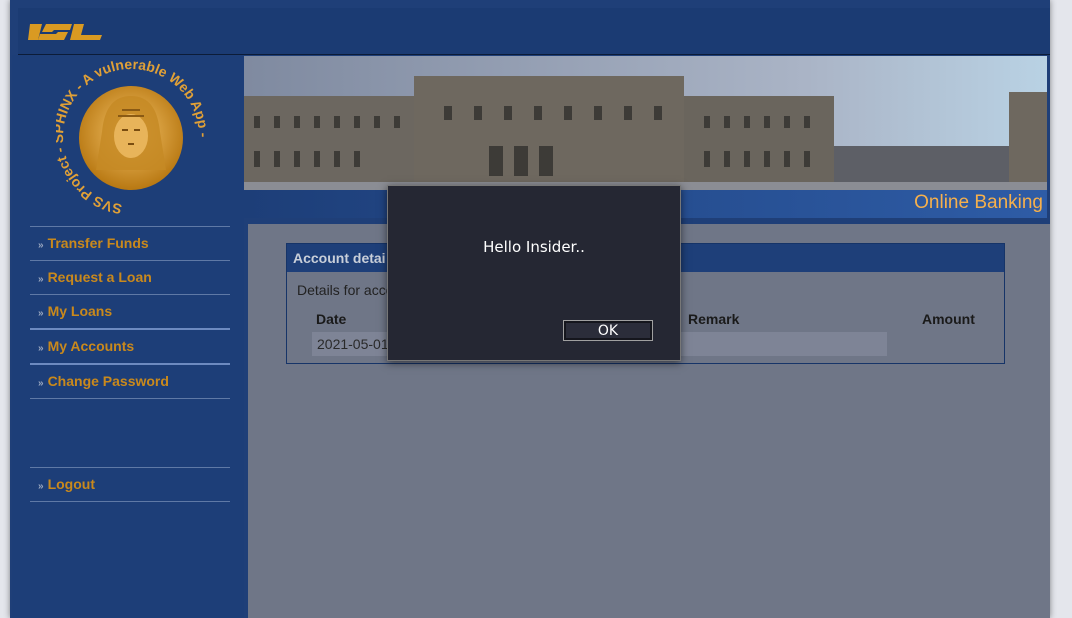 The height and width of the screenshot is (618, 1072). I want to click on ok-button: OK, so click(608, 330).